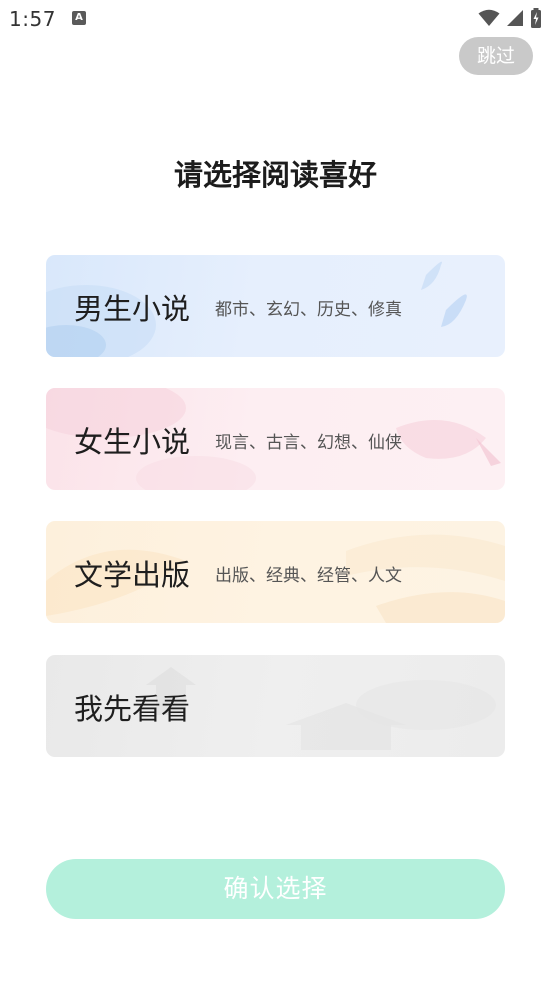  Describe the element at coordinates (308, 576) in the screenshot. I see `card-genres: 出版、经典、经管、人文` at that location.